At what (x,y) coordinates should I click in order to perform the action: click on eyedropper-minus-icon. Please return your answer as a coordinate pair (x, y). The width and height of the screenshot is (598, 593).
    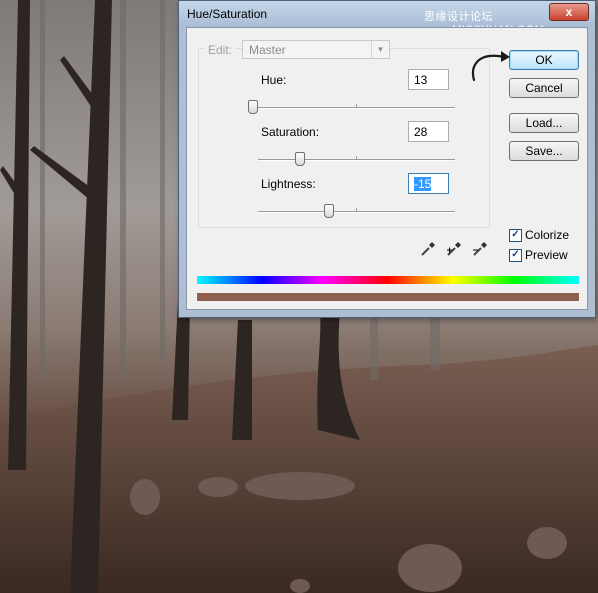
    Looking at the image, I should click on (480, 249).